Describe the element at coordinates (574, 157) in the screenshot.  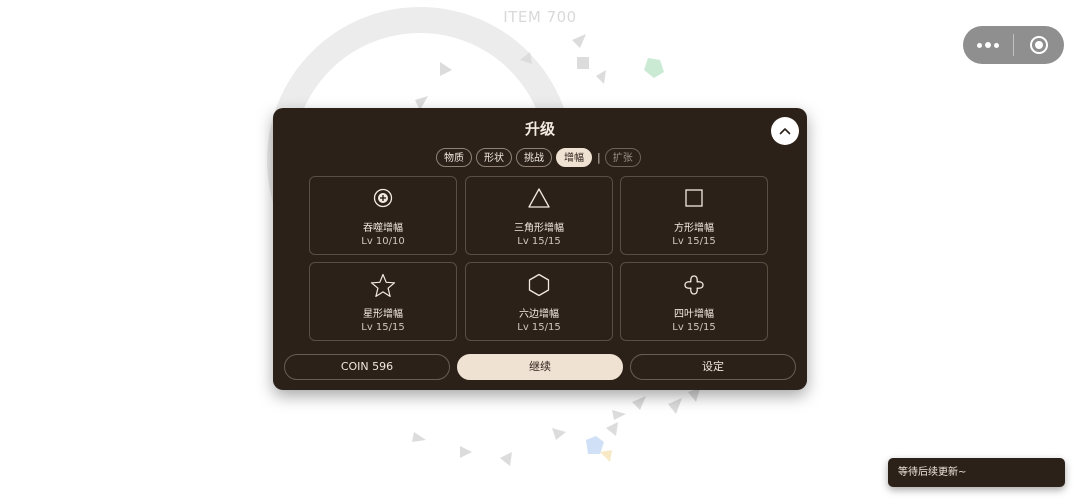
I see `tab-amplify: 增幅` at that location.